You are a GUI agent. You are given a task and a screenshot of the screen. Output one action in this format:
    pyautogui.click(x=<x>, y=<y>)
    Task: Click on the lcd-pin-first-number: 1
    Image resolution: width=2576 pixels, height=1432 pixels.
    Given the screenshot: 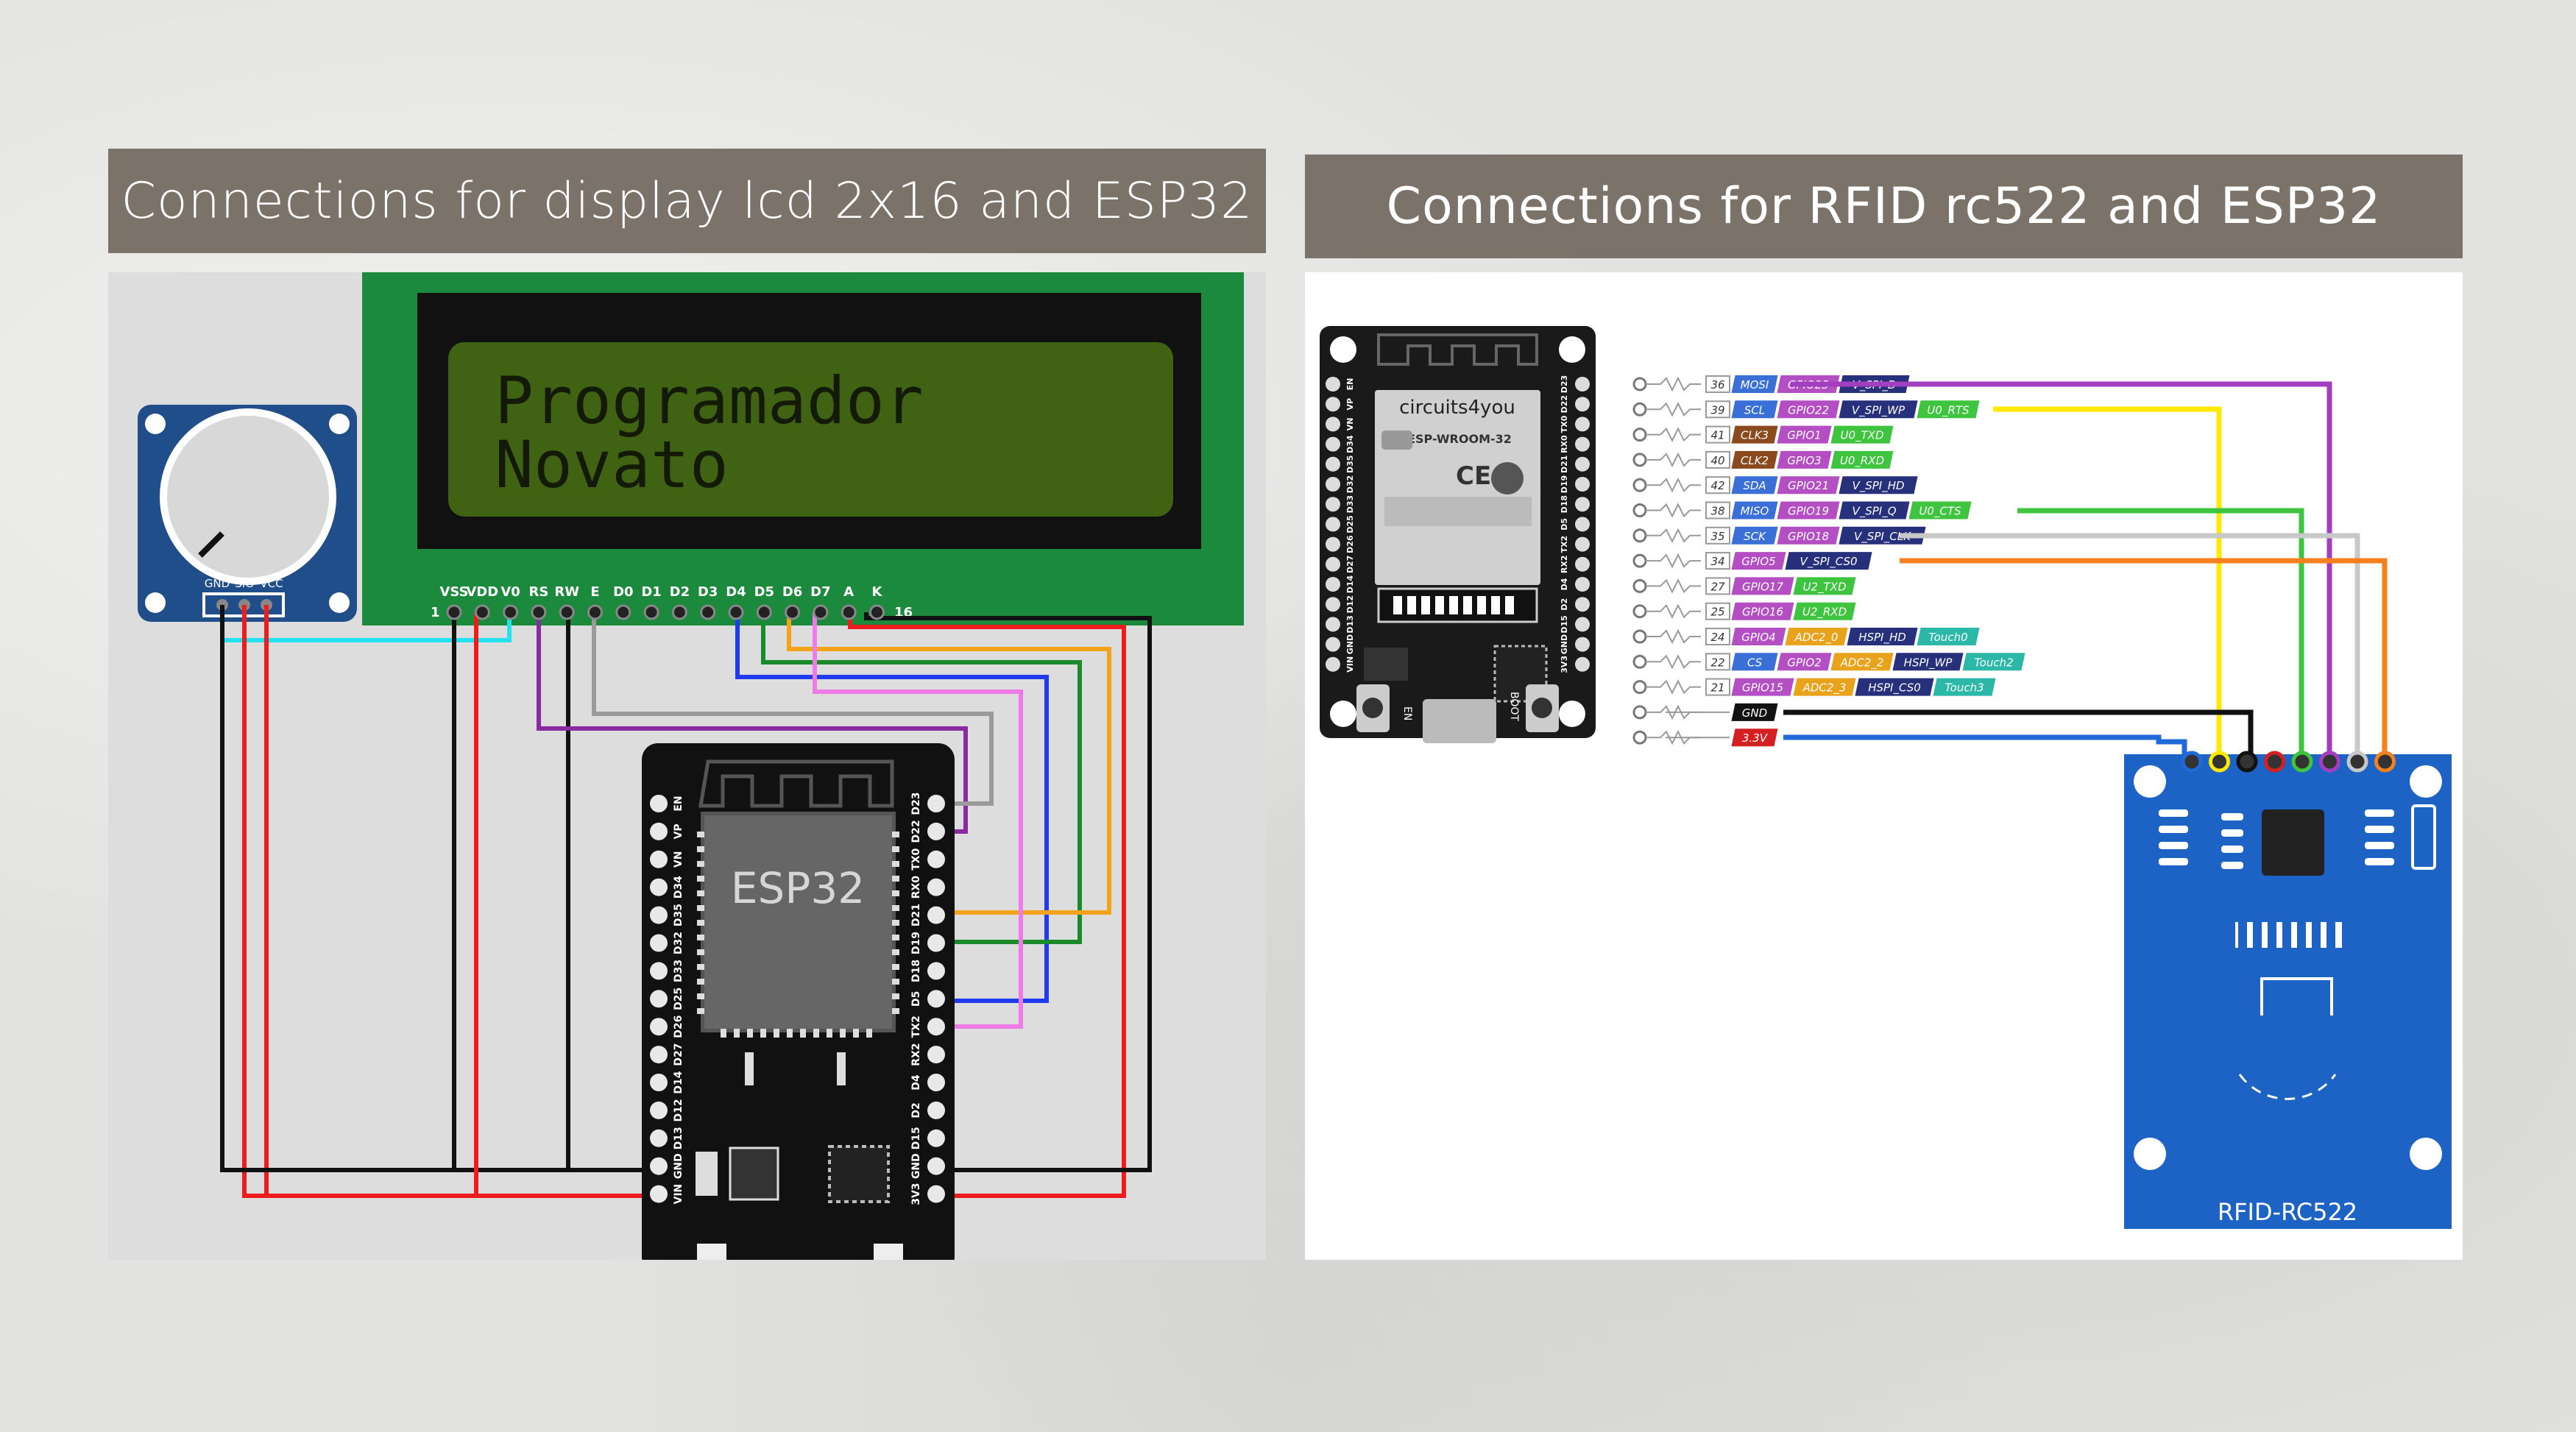 What is the action you would take?
    pyautogui.click(x=435, y=612)
    